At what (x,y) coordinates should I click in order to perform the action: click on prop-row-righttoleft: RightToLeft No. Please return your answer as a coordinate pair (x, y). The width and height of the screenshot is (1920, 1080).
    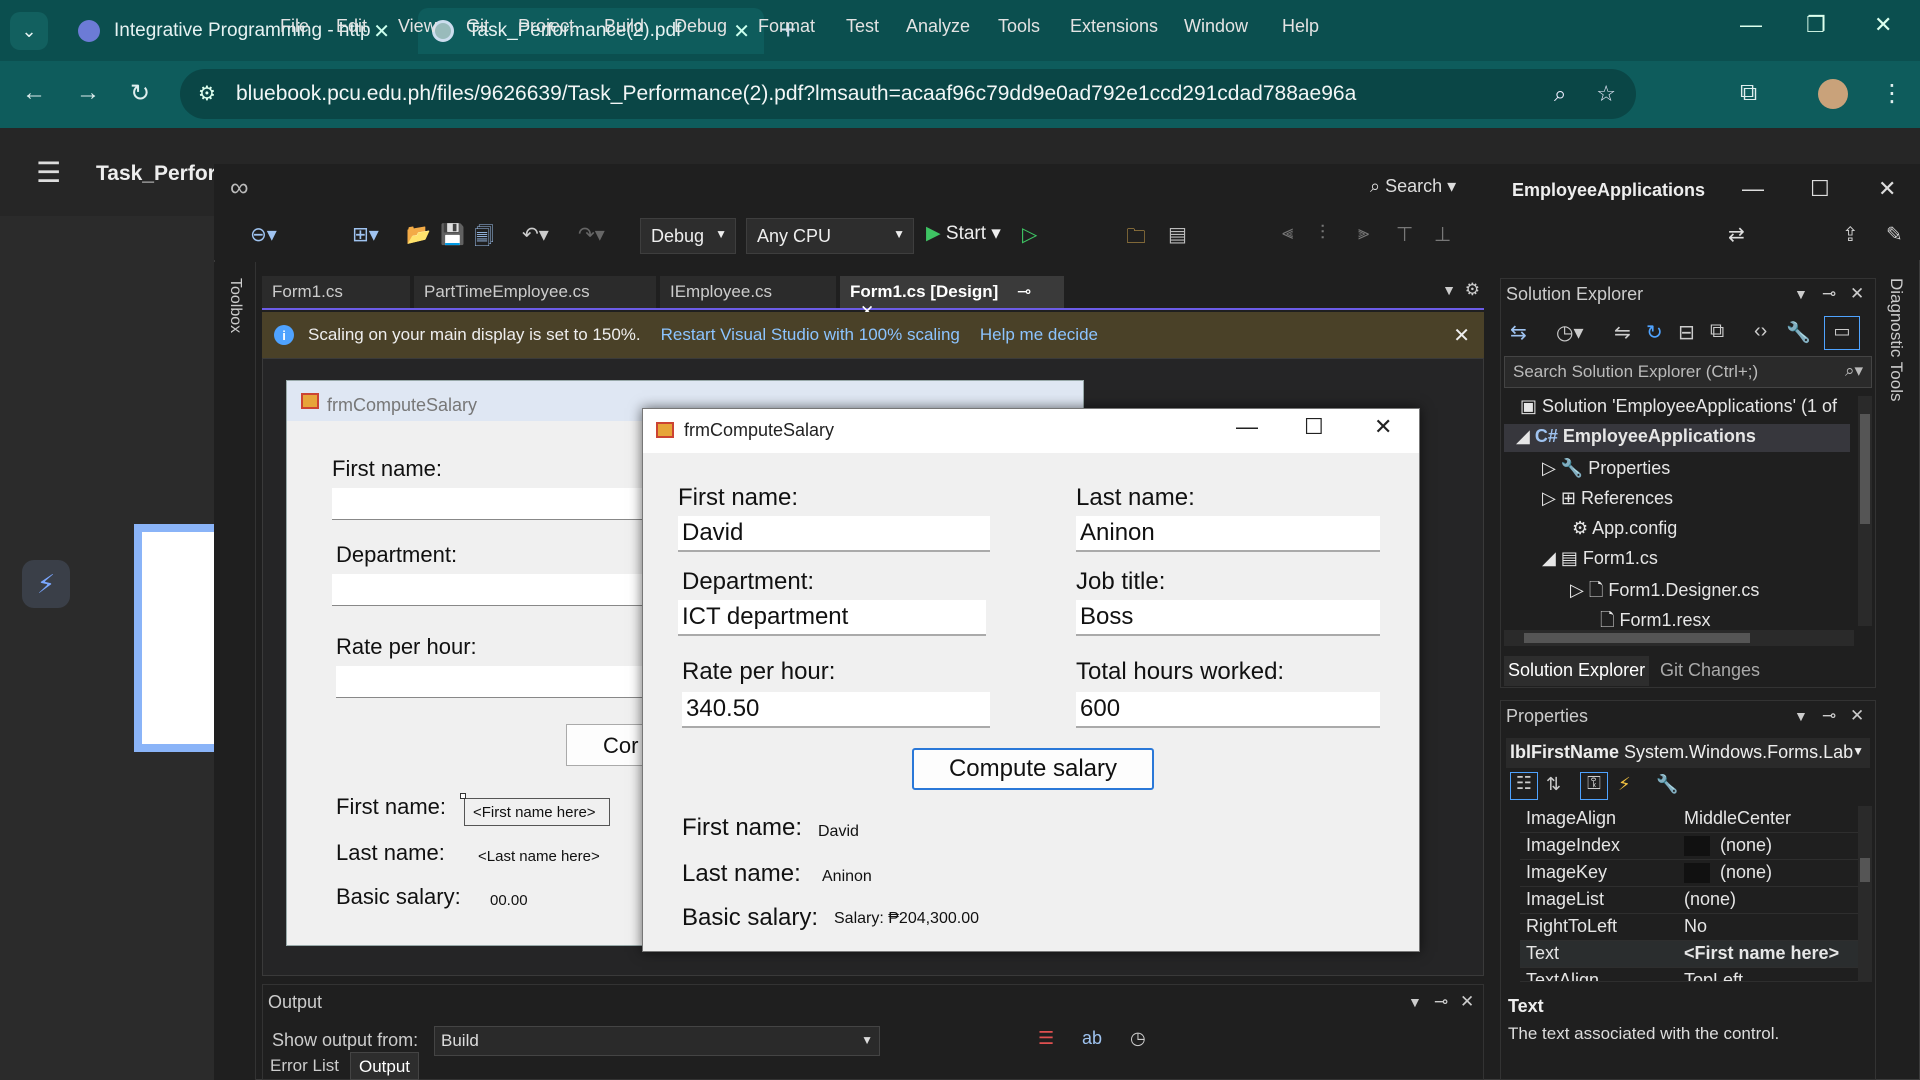
    Looking at the image, I should click on (1690, 927).